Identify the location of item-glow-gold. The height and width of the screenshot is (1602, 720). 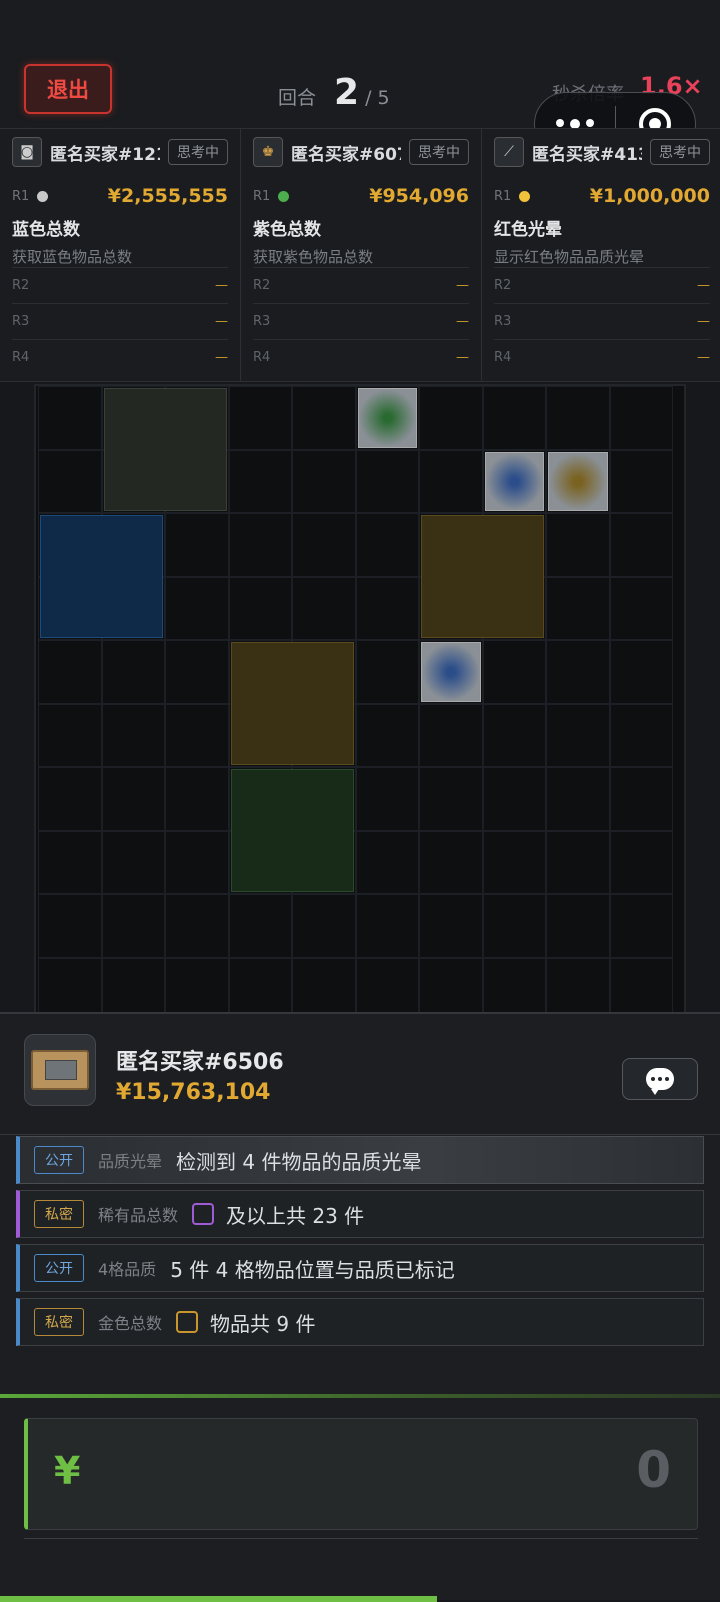
(578, 481).